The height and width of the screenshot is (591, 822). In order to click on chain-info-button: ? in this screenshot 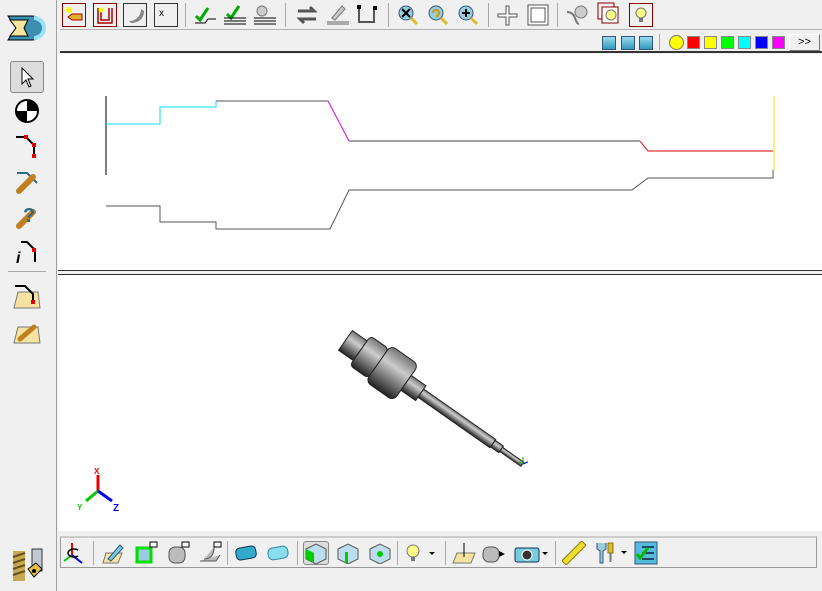, I will do `click(27, 216)`.